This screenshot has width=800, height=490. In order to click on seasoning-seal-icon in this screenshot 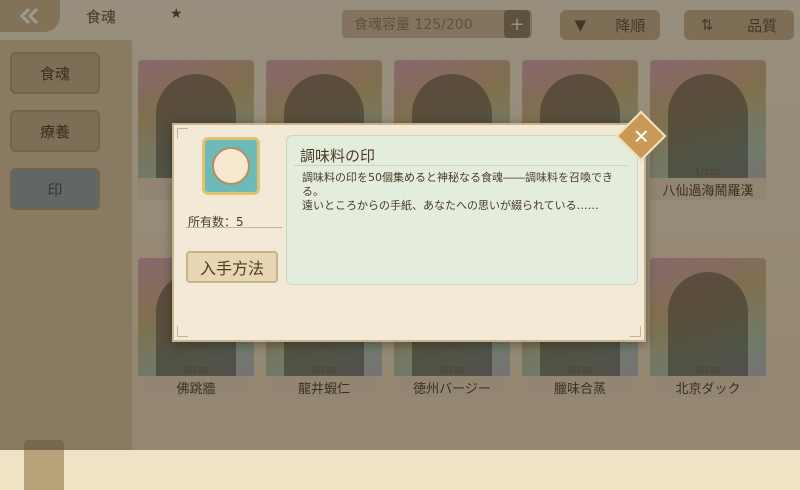, I will do `click(231, 166)`.